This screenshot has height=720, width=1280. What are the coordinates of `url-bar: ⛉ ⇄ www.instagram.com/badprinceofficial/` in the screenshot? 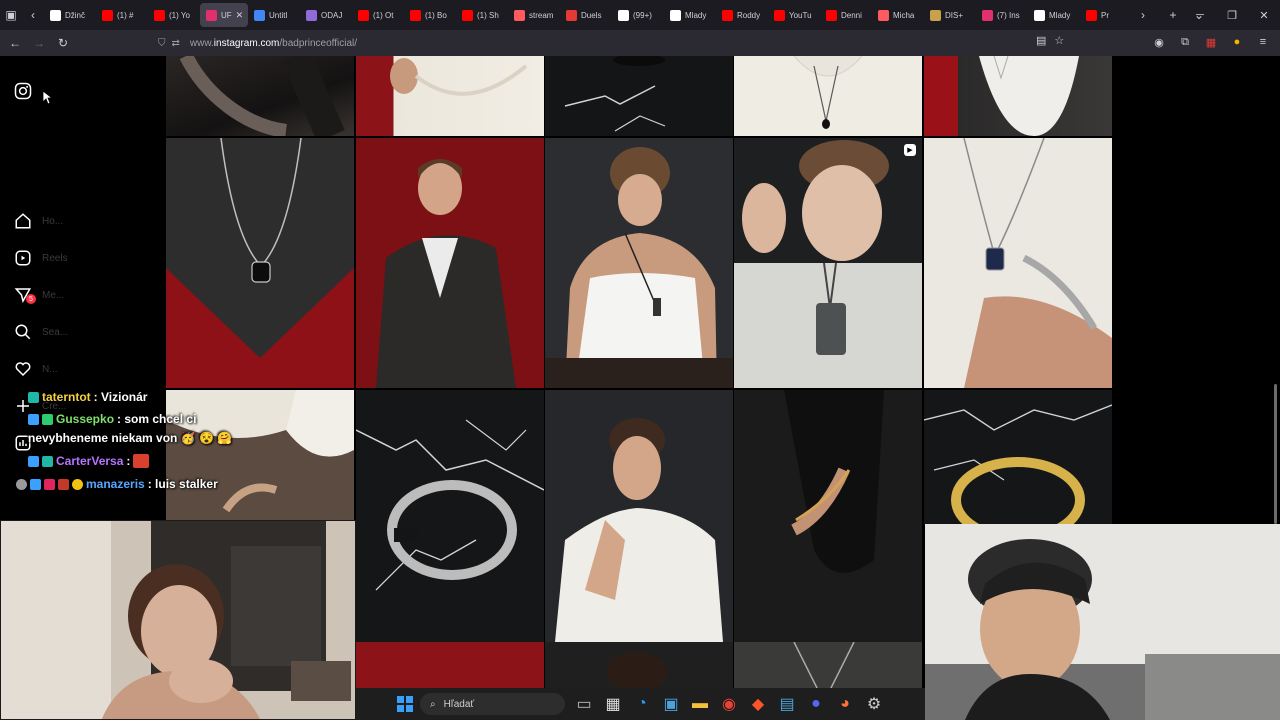 It's located at (615, 43).